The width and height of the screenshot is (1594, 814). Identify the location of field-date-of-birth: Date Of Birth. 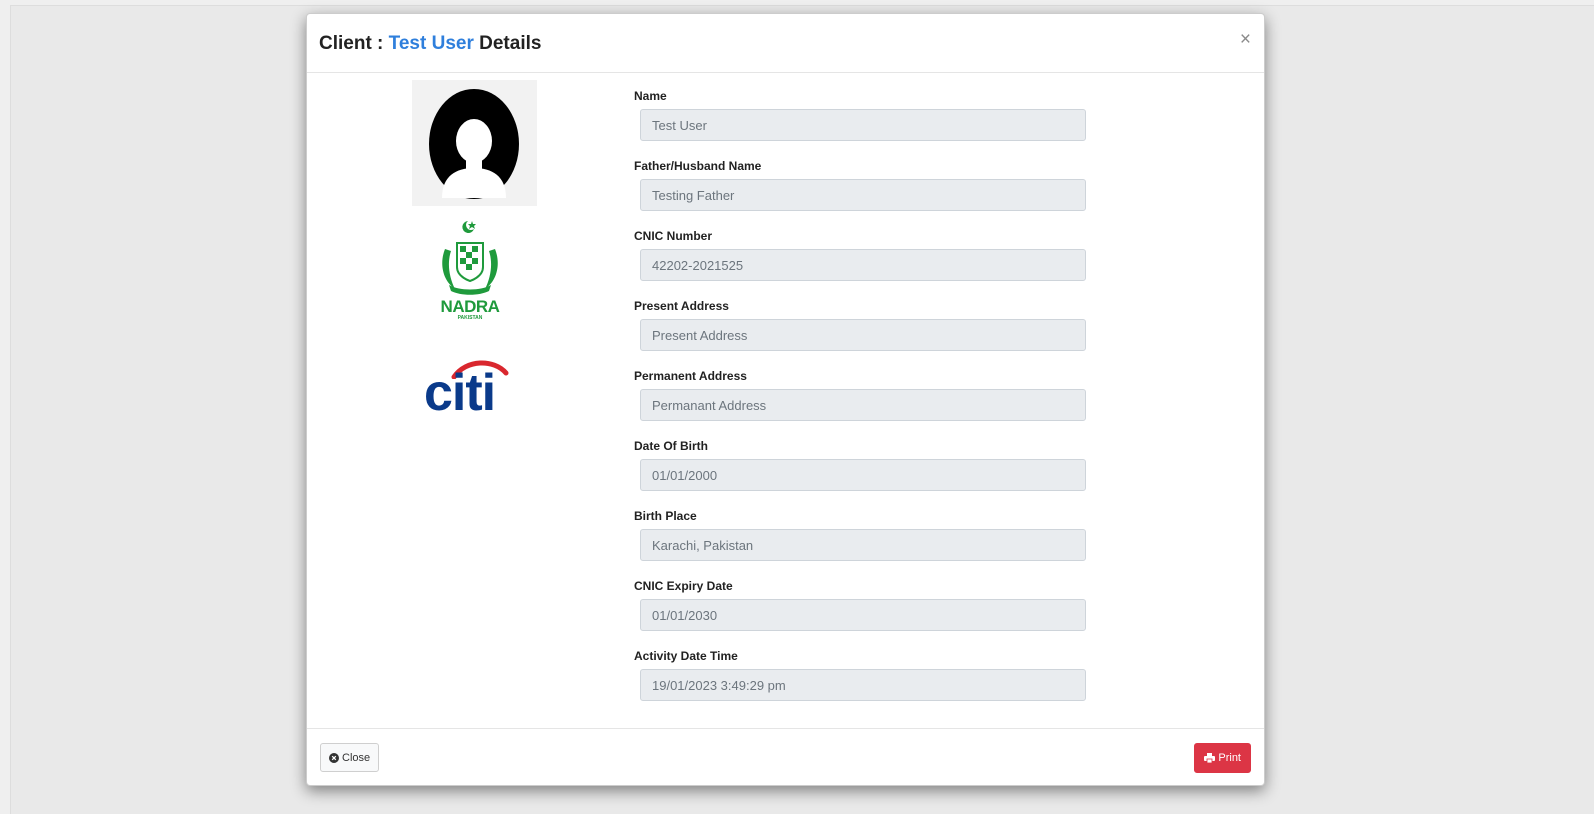
(864, 474).